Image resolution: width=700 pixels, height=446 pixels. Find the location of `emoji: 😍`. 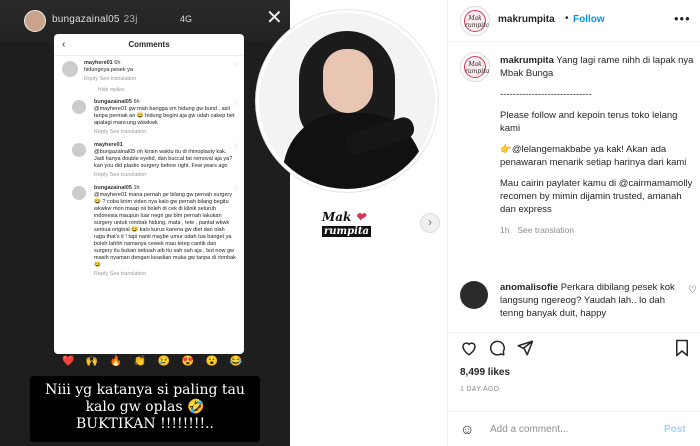

emoji: 😍 is located at coordinates (188, 361).